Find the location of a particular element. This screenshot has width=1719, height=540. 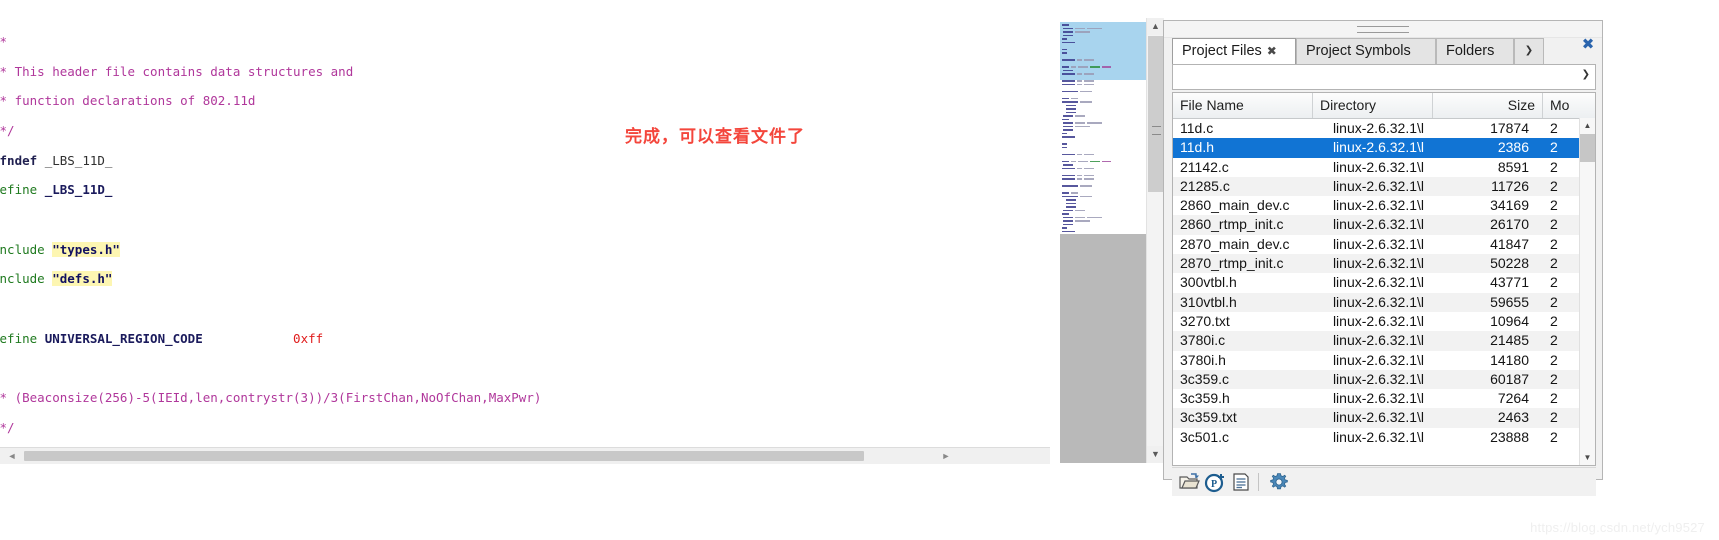

scroll-left-icon: ◄ is located at coordinates (12, 456).